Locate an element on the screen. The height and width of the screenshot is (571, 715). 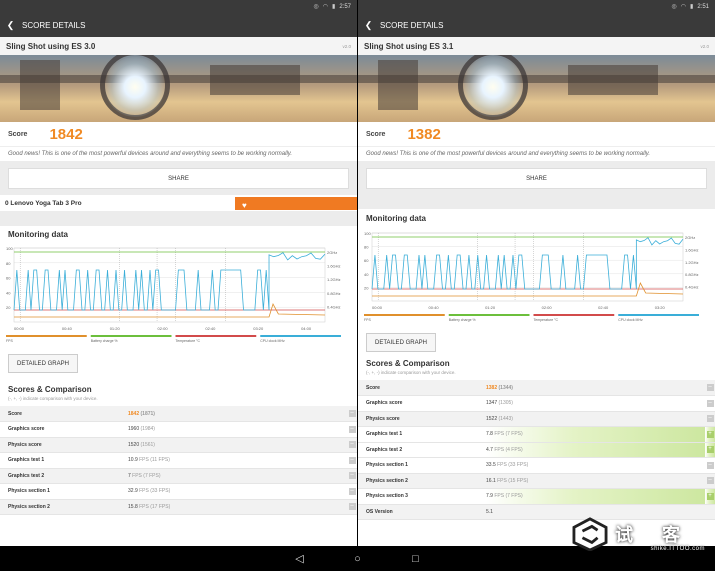
row-value: 4.7 FPS (4 FPS) is located at coordinates (595, 450).